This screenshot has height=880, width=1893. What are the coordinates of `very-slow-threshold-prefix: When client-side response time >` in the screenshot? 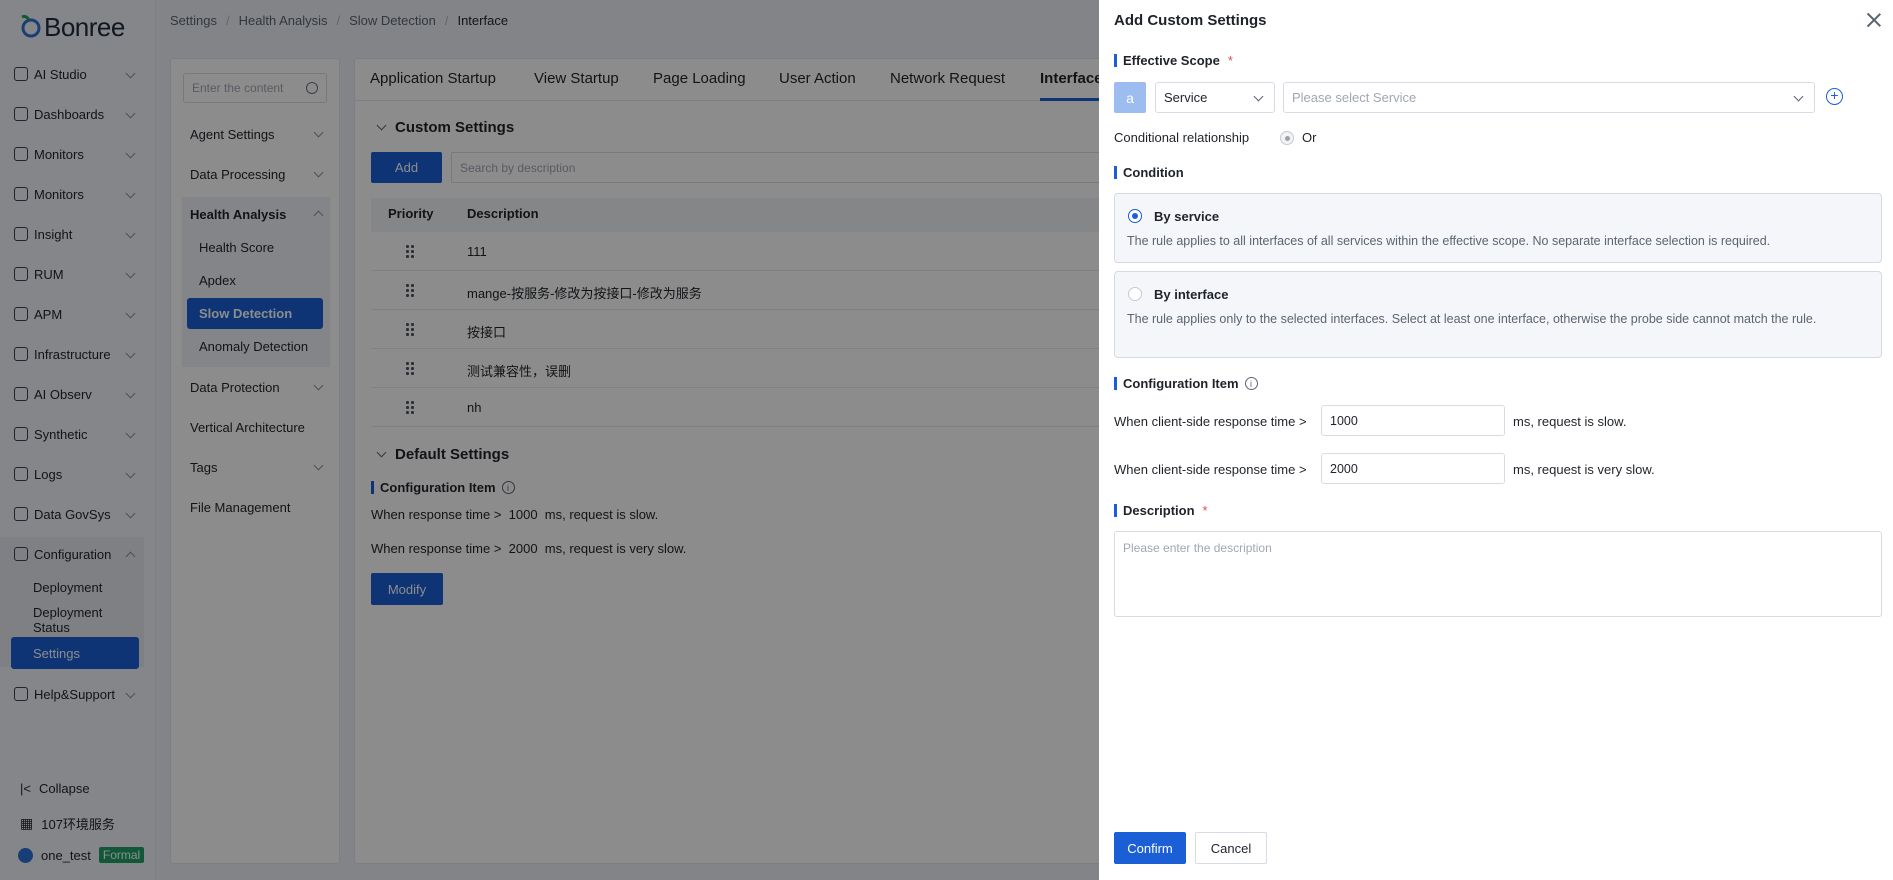 It's located at (1210, 469).